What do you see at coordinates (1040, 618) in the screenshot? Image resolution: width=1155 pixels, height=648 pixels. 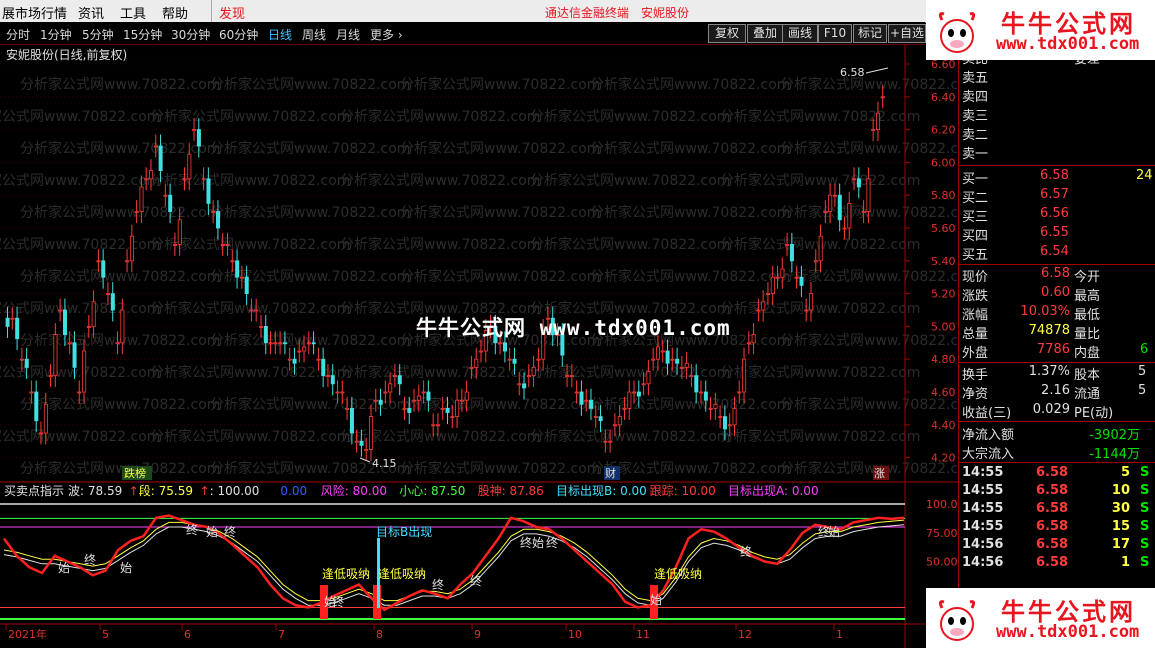 I see `brand-logo-bottom: 牛牛公式网 www.tdx001.com` at bounding box center [1040, 618].